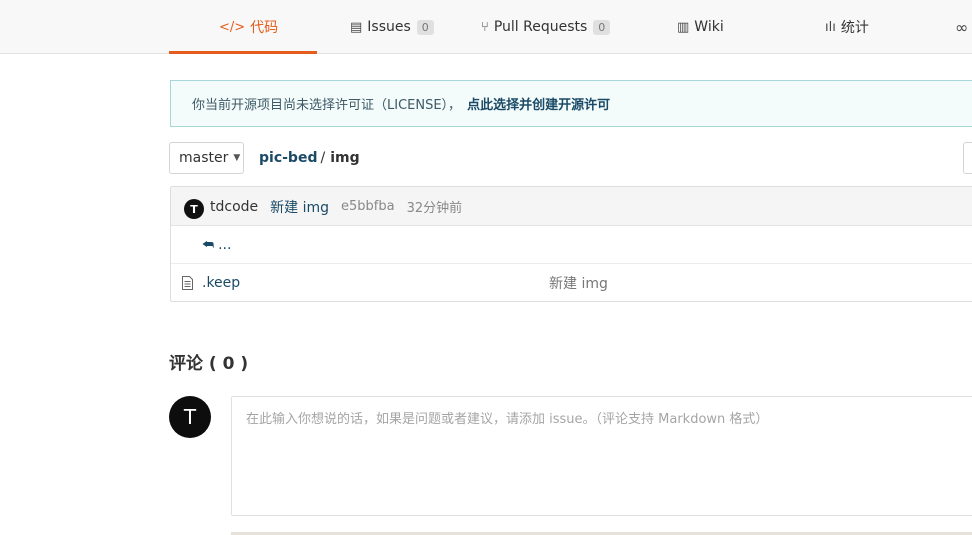 The height and width of the screenshot is (535, 972). What do you see at coordinates (356, 27) in the screenshot?
I see `issues-icon: ▤` at bounding box center [356, 27].